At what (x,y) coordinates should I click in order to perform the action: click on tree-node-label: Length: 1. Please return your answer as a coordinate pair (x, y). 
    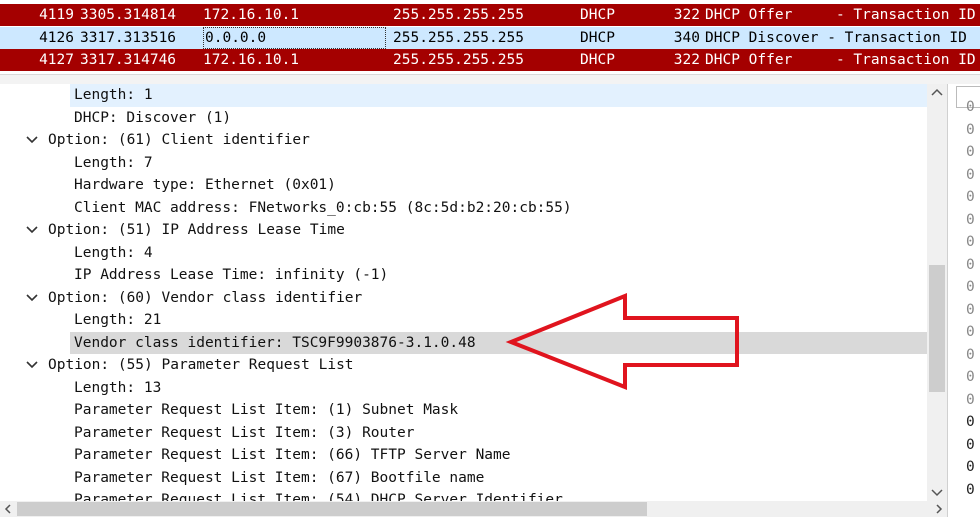
    Looking at the image, I should click on (113, 95).